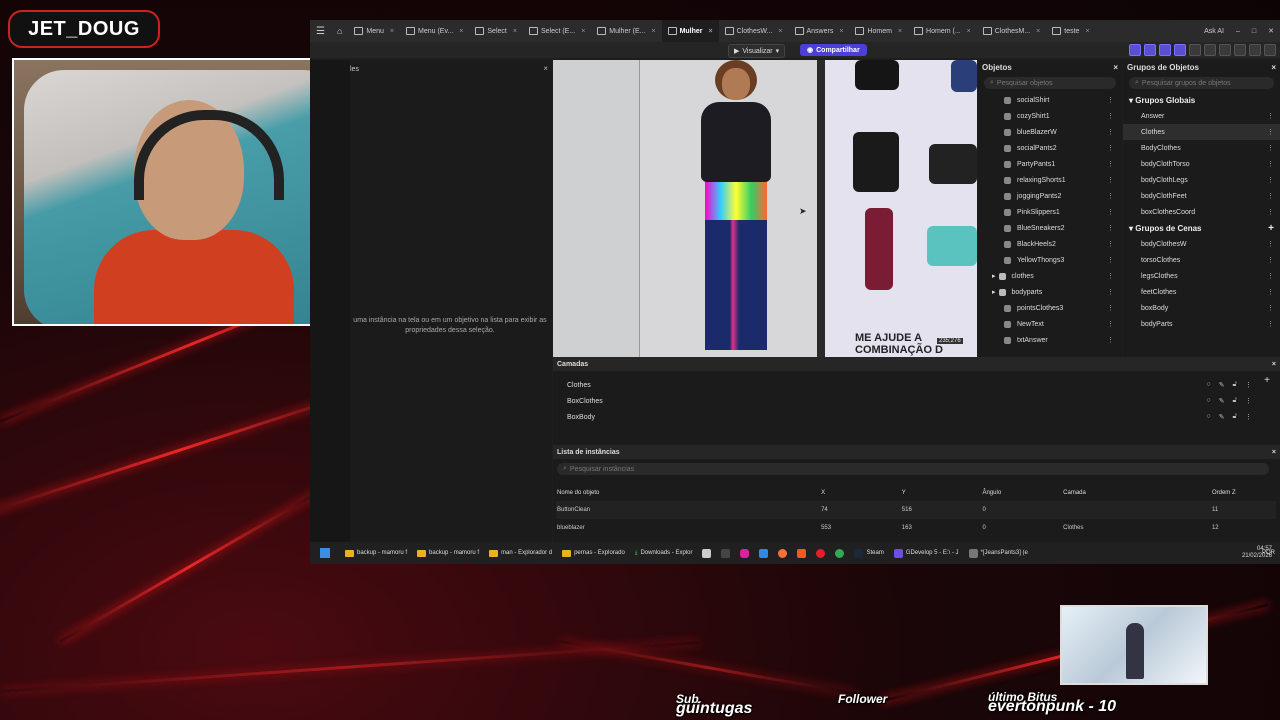 The width and height of the screenshot is (1280, 720). I want to click on tab-11: teste ×, so click(1070, 31).